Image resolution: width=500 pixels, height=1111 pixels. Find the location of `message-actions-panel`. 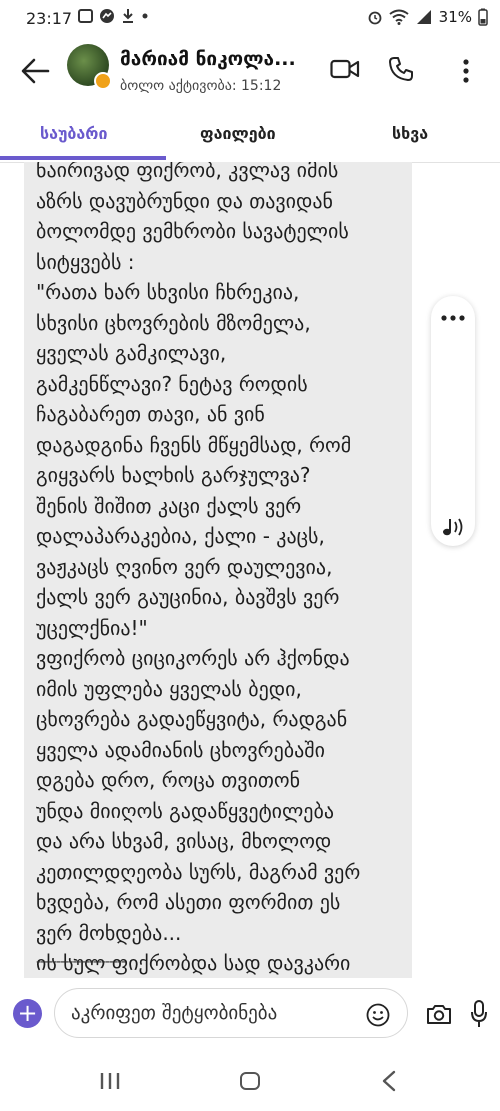

message-actions-panel is located at coordinates (453, 421).